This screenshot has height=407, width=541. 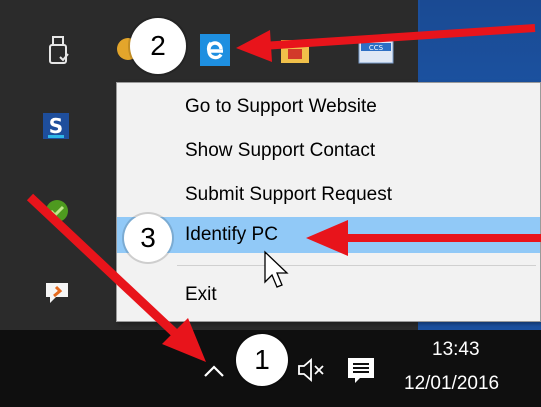 I want to click on network-folder-icon, so click(x=295, y=52).